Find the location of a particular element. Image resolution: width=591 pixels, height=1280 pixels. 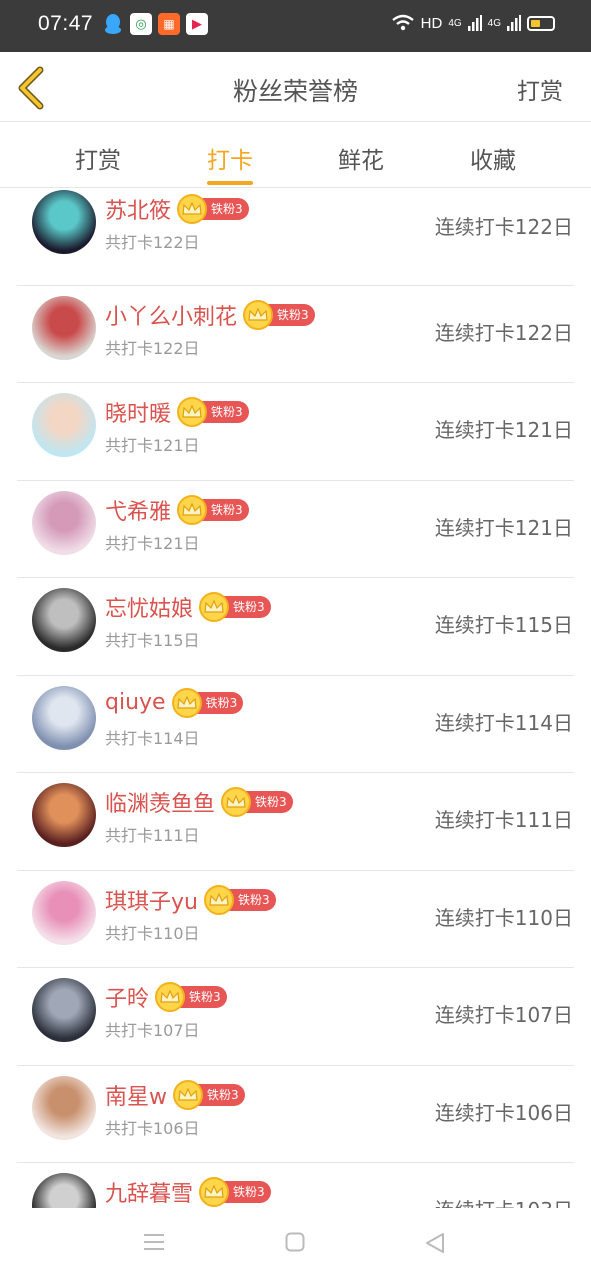

menu-icon is located at coordinates (154, 1242).